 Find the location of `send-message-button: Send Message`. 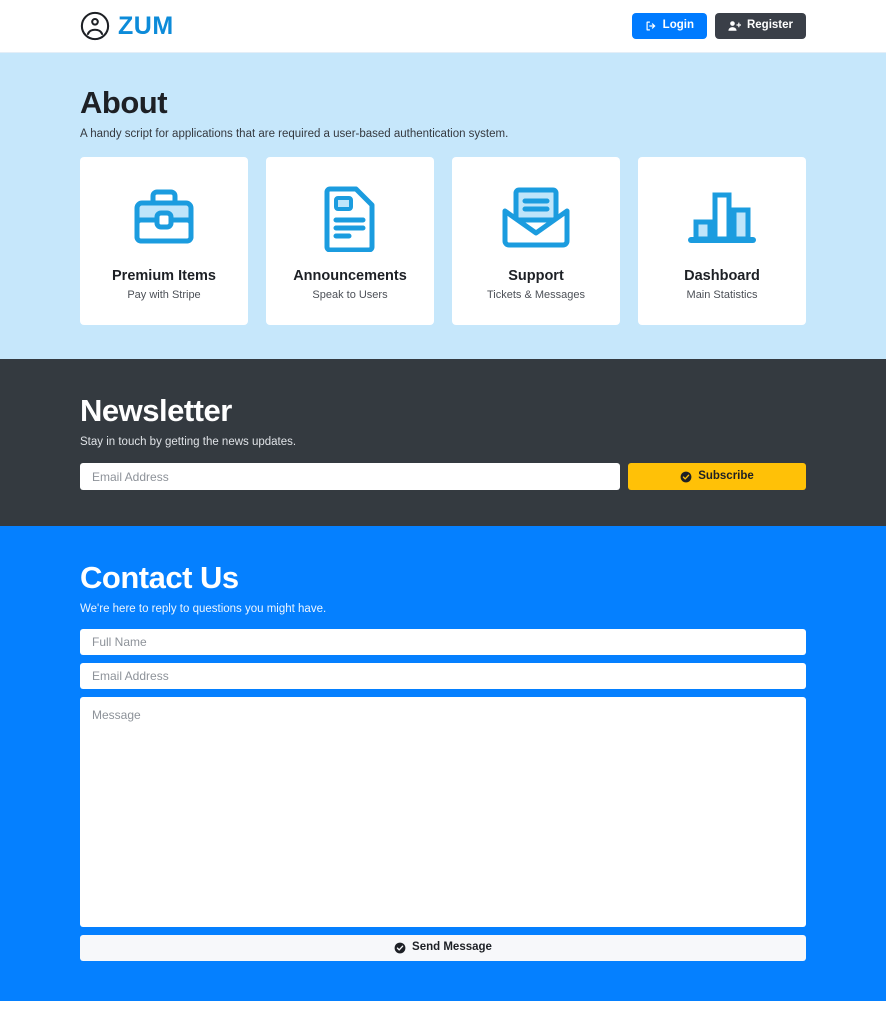

send-message-button: Send Message is located at coordinates (443, 948).